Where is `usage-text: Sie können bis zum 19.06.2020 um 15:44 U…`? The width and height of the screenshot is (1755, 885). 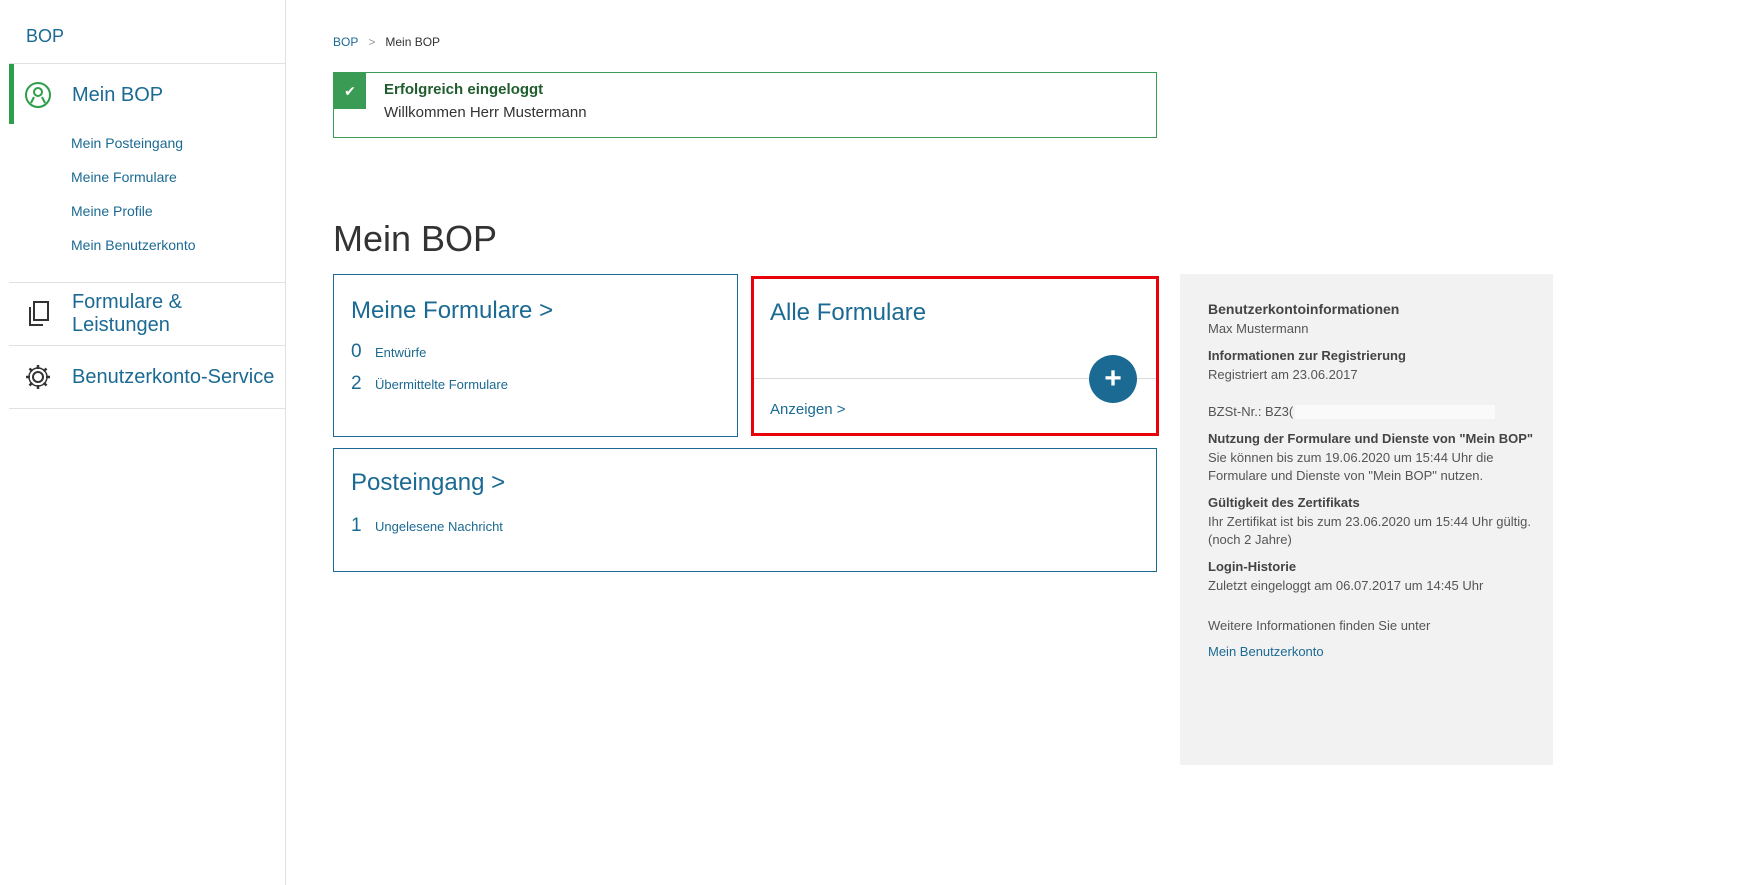
usage-text: Sie können bis zum 19.06.2020 um 15:44 U… is located at coordinates (1351, 466).